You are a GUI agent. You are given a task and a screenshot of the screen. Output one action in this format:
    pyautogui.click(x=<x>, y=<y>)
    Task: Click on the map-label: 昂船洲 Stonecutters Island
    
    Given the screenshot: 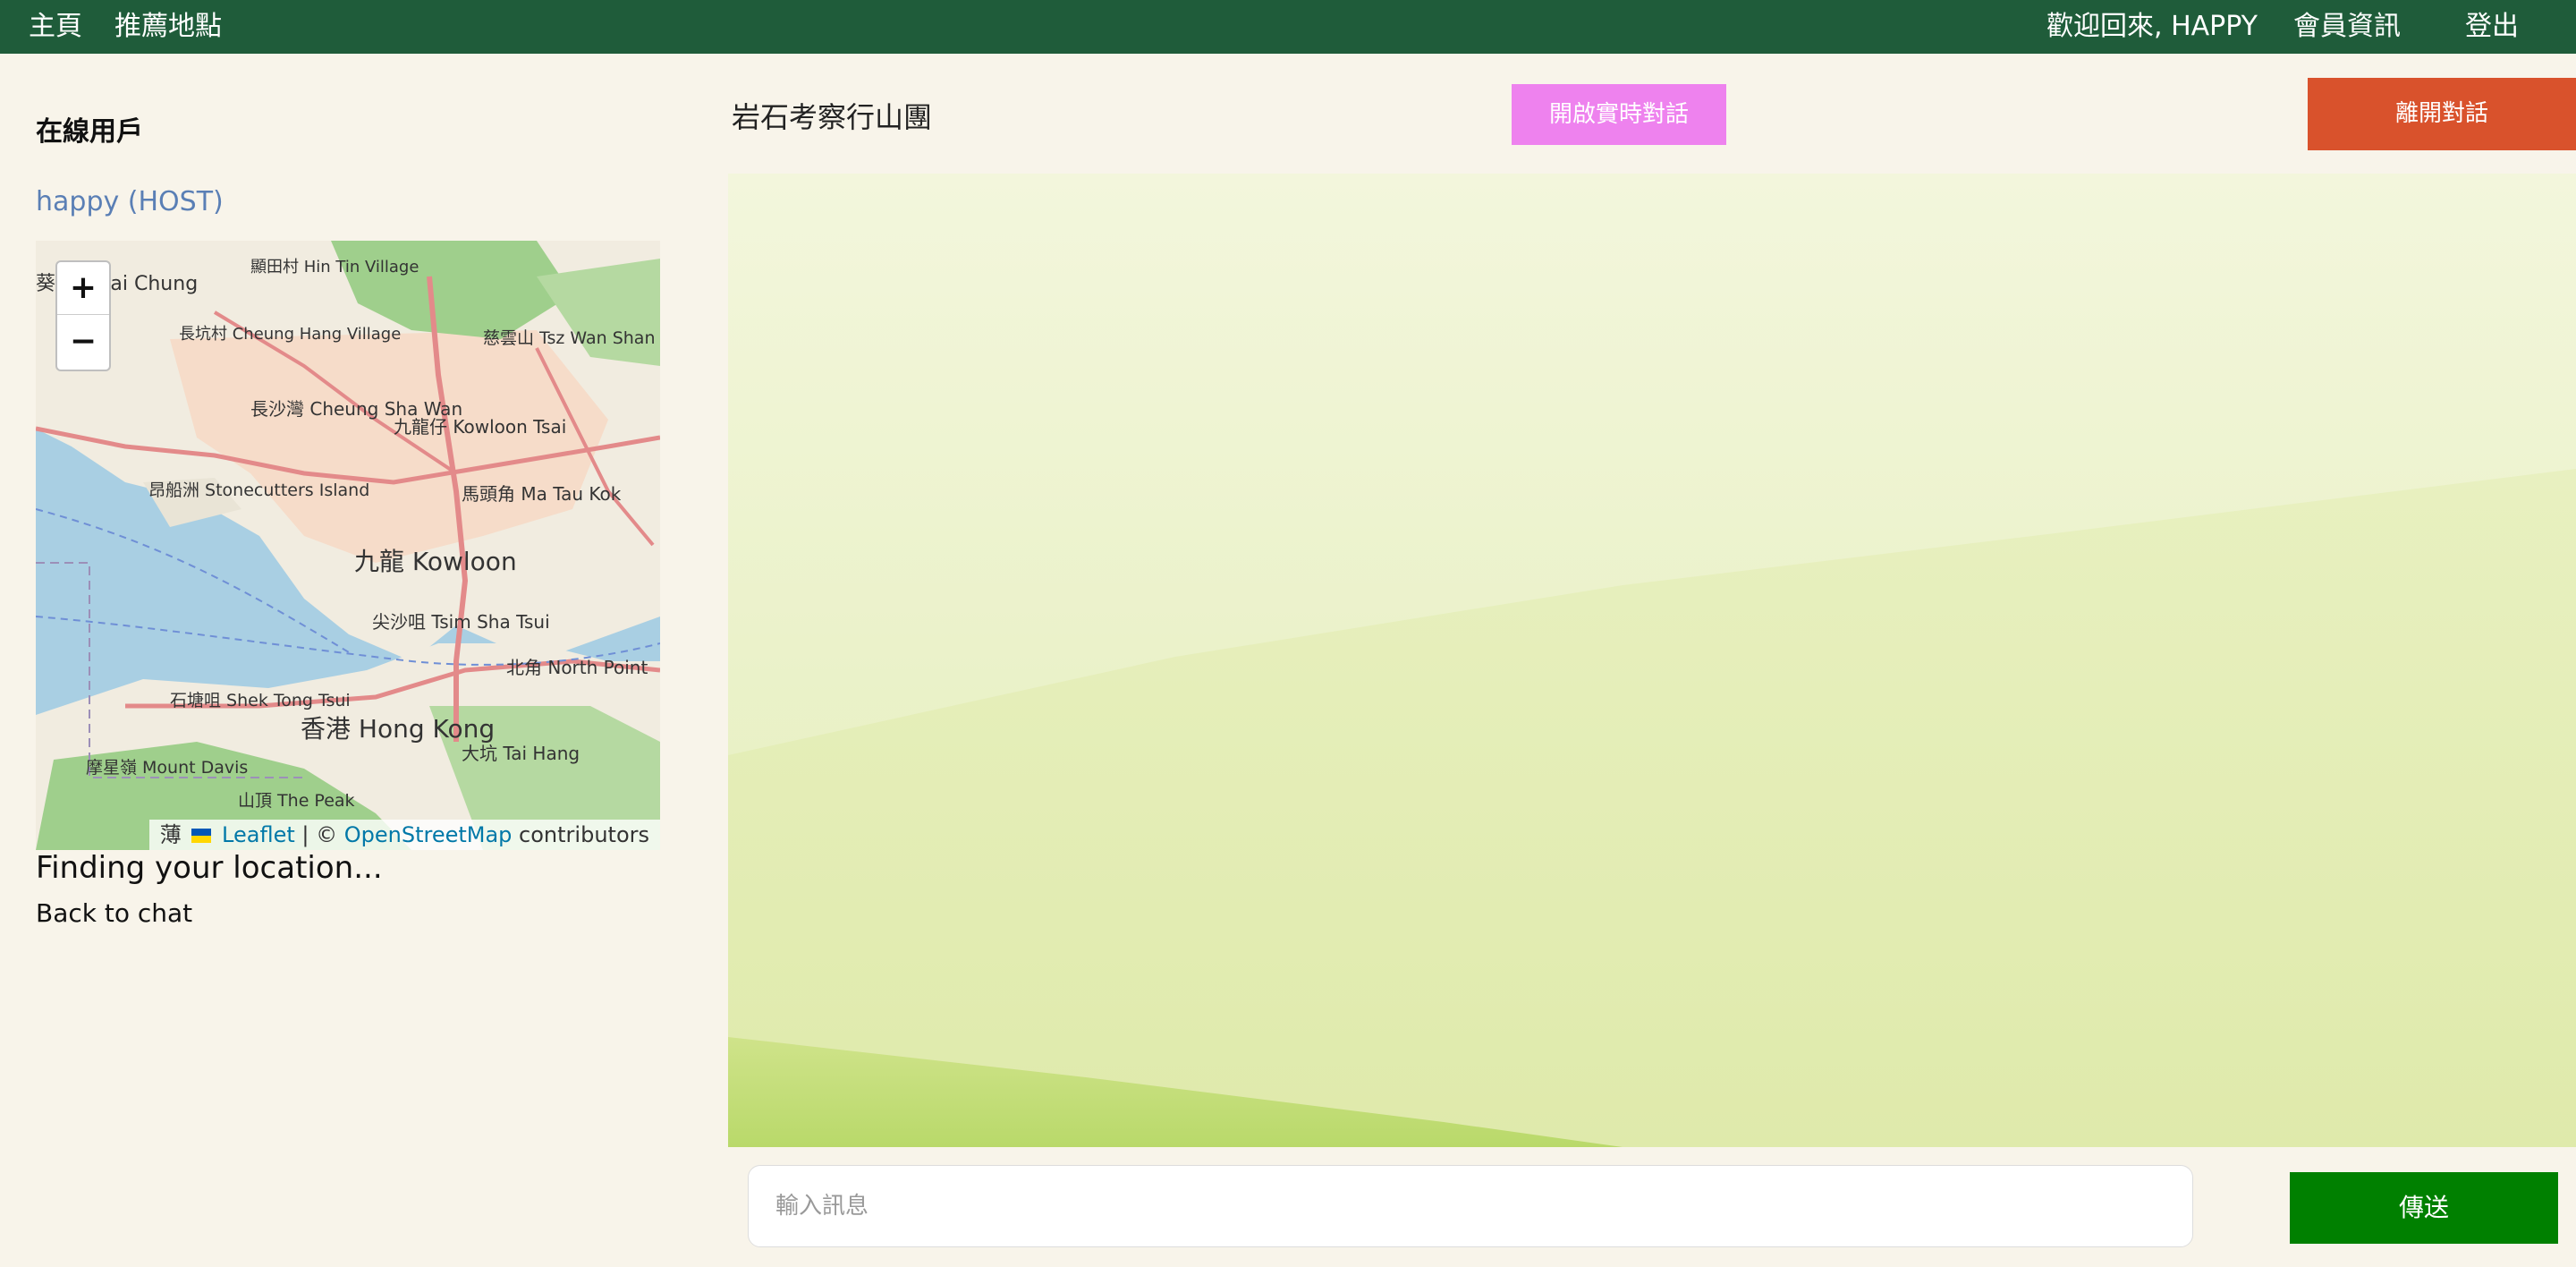 What is the action you would take?
    pyautogui.click(x=258, y=490)
    